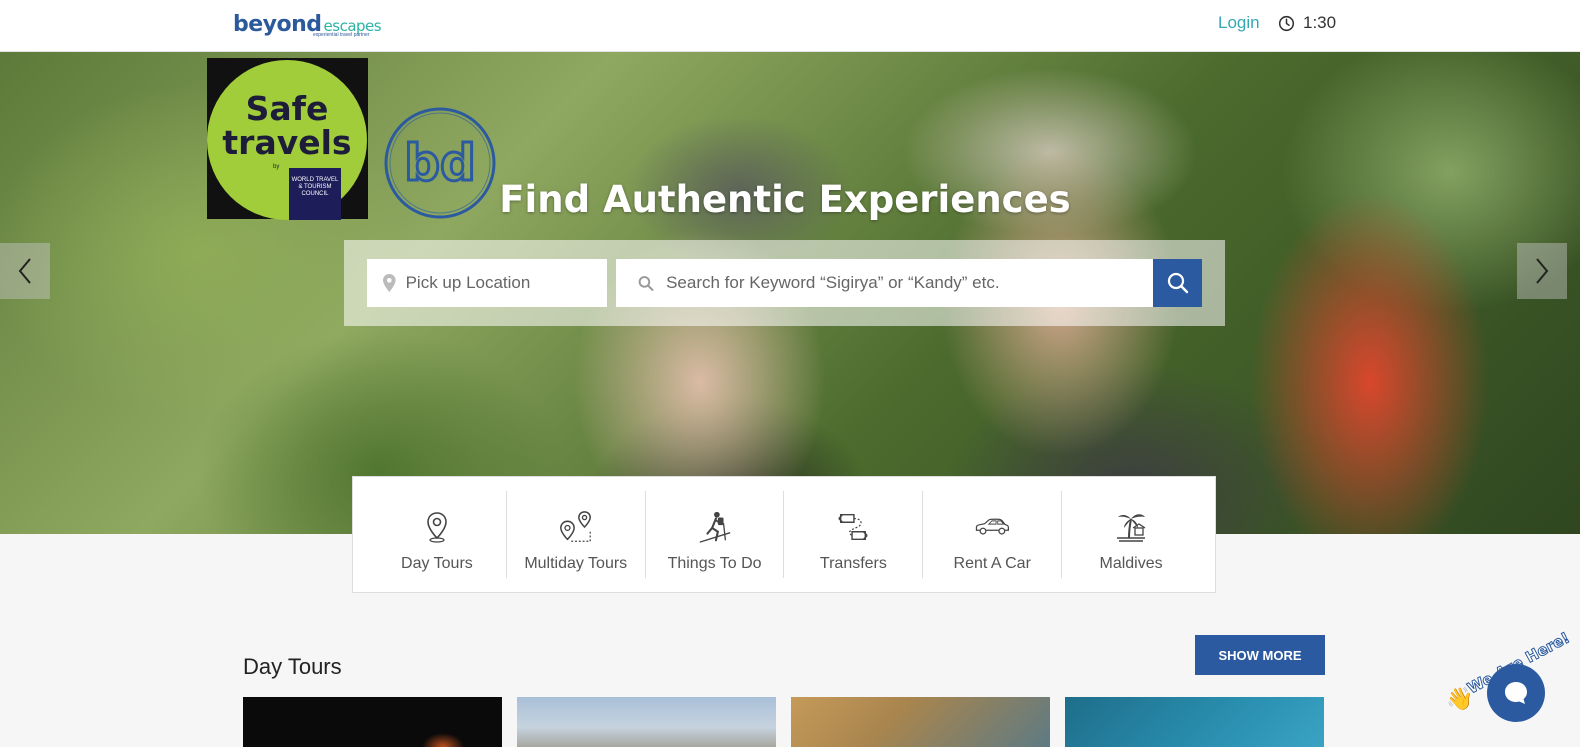 This screenshot has height=747, width=1580. Describe the element at coordinates (292, 666) in the screenshot. I see `day-tours-heading: Day Tours` at that location.